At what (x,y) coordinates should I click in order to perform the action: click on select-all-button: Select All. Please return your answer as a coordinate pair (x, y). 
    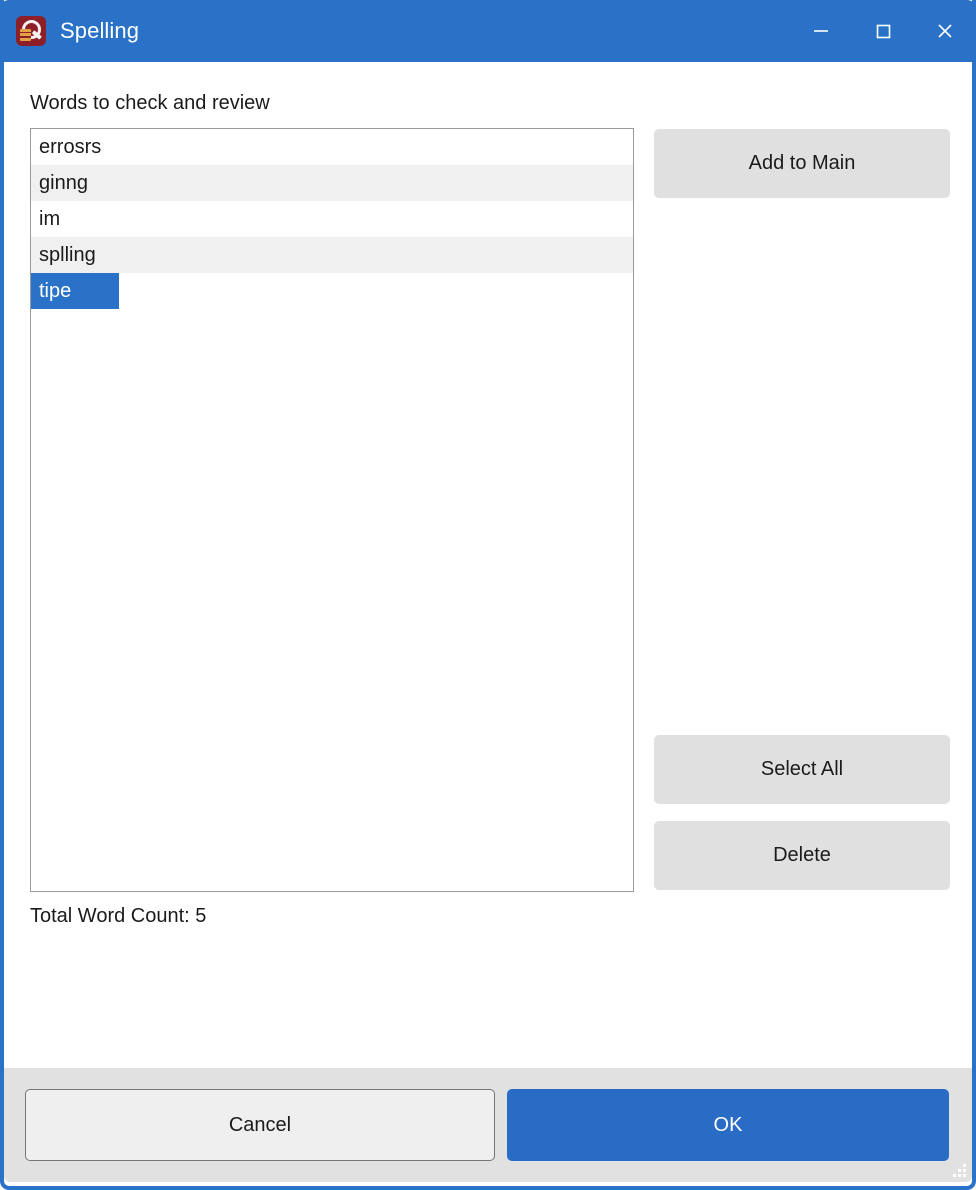
    Looking at the image, I should click on (802, 769).